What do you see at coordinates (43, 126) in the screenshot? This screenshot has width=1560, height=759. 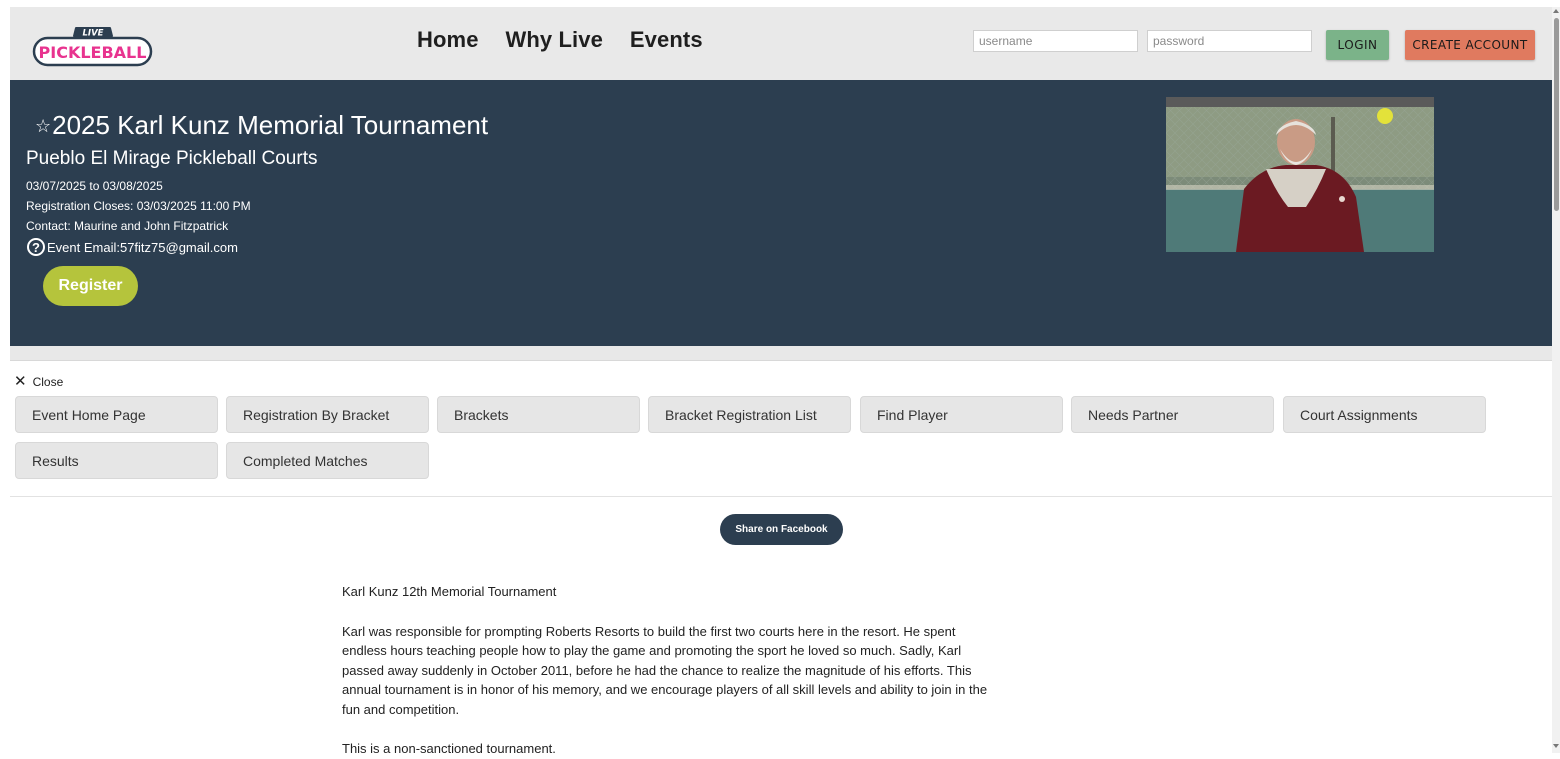 I see `favorite-star-icon: ☆` at bounding box center [43, 126].